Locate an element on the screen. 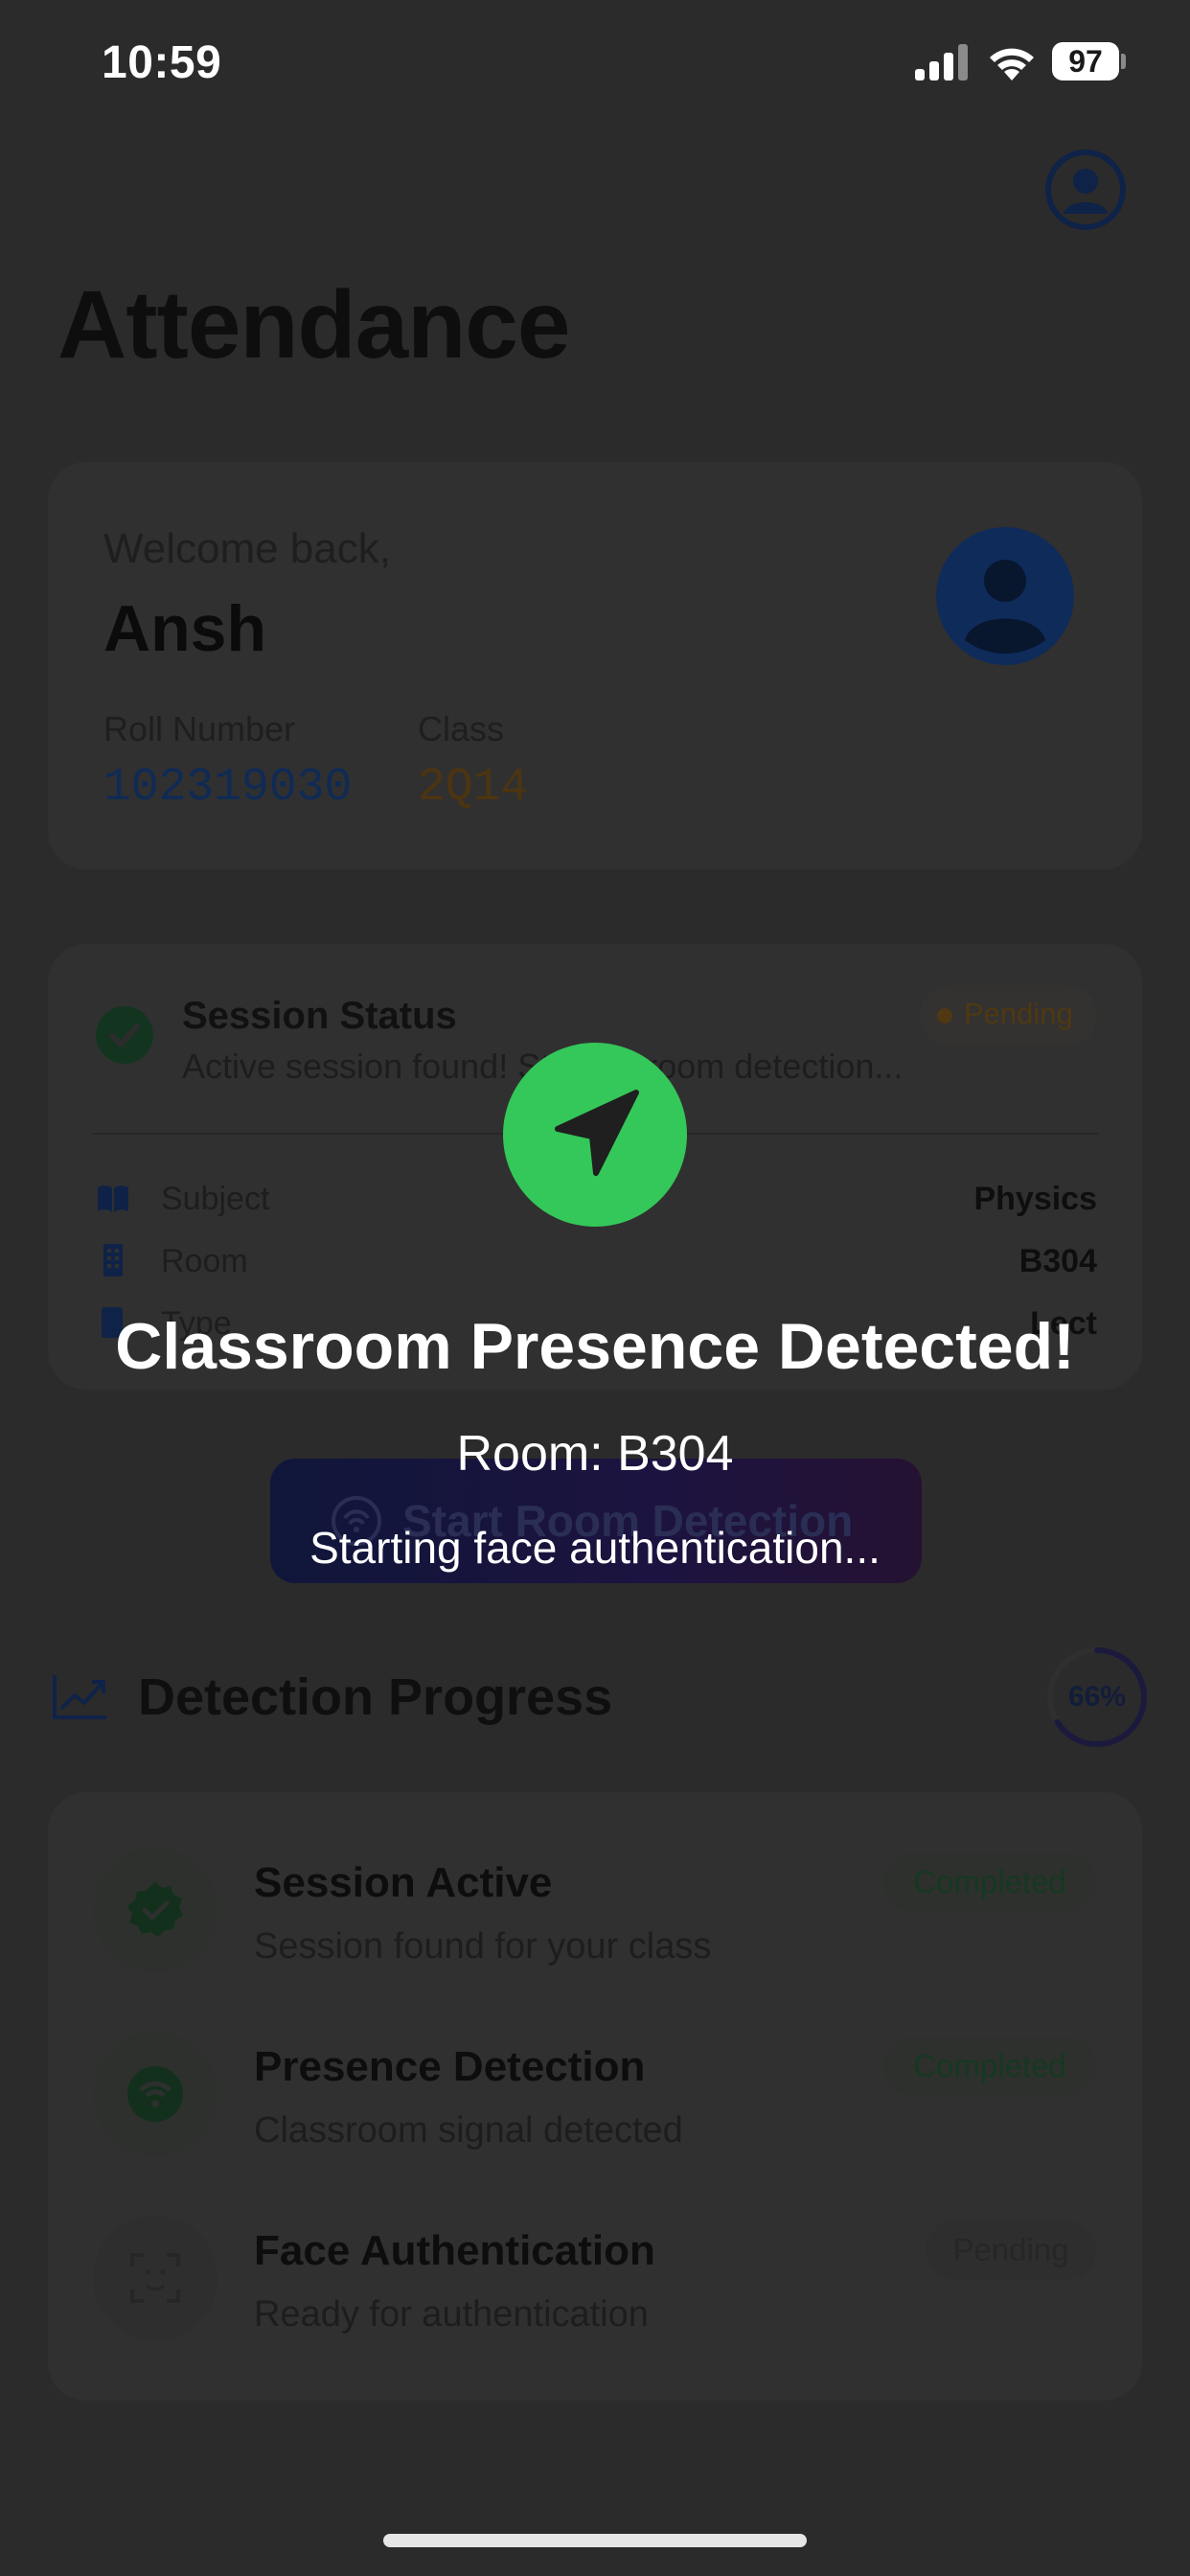 This screenshot has width=1190, height=2576. overlay-title: Classroom Presence Detected! is located at coordinates (595, 1346).